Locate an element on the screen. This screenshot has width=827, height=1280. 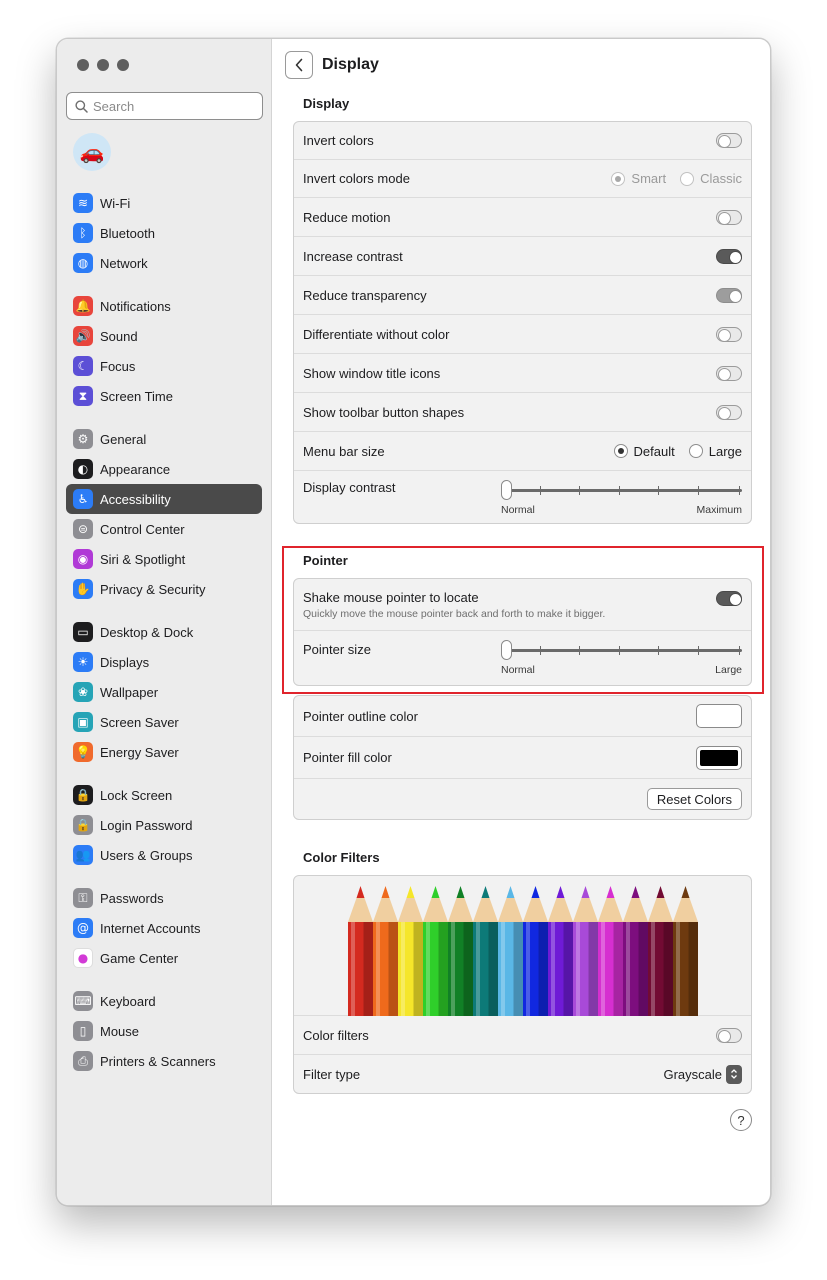
wifi-icon: ≋ is located at coordinates (83, 203).